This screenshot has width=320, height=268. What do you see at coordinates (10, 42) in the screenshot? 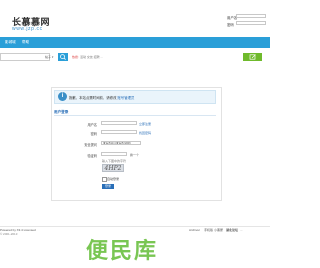
I see `nav-item-city: 影城城` at bounding box center [10, 42].